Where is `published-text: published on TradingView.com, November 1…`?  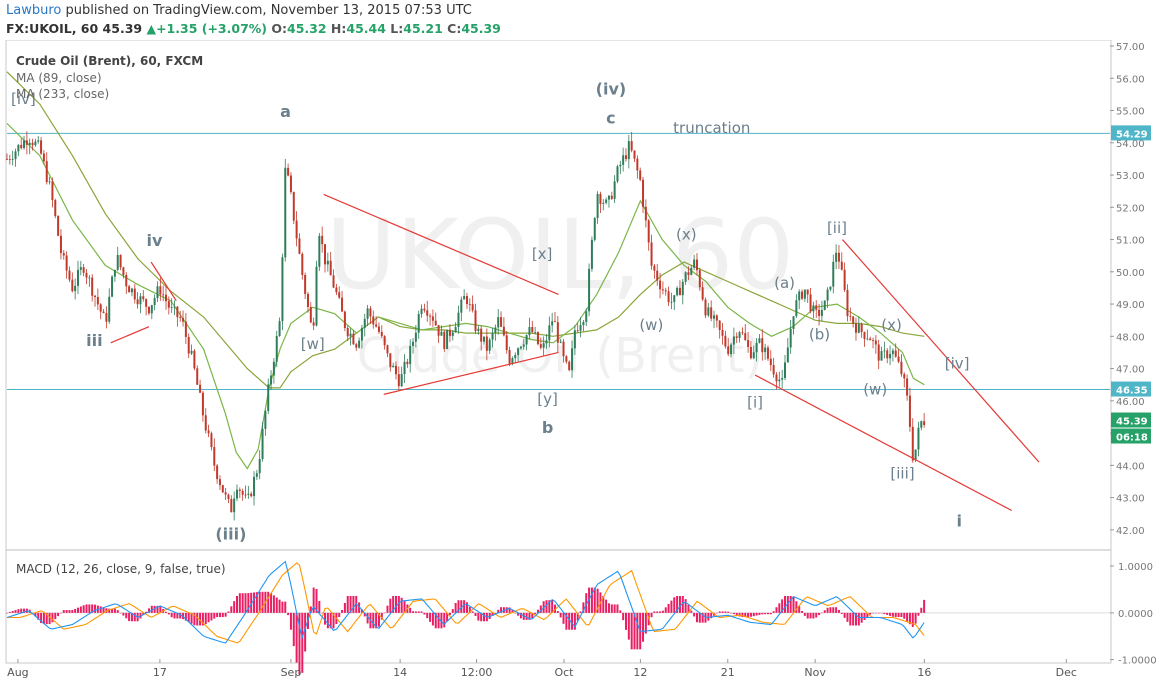
published-text: published on TradingView.com, November 1… is located at coordinates (268, 10).